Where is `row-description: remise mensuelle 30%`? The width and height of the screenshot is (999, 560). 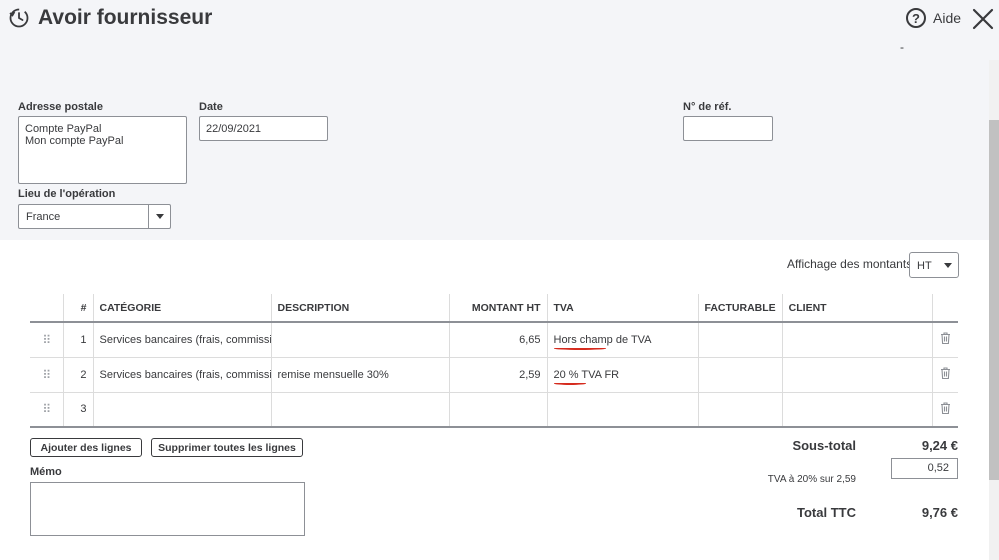
row-description: remise mensuelle 30% is located at coordinates (359, 375).